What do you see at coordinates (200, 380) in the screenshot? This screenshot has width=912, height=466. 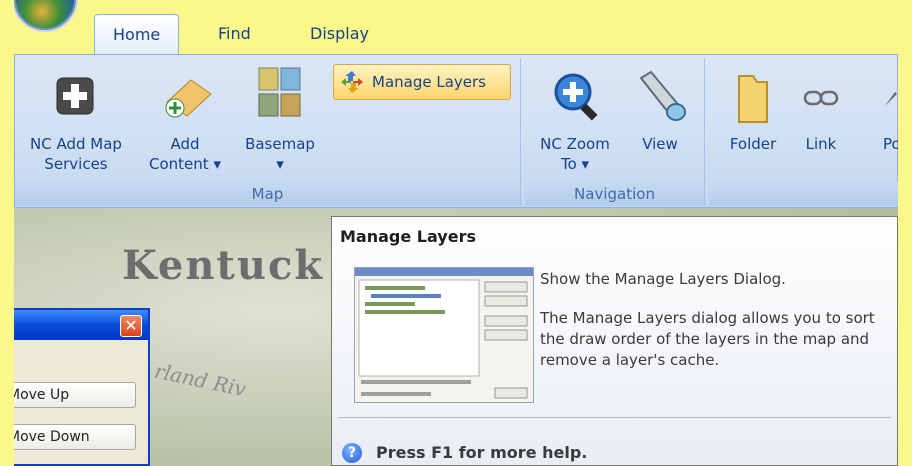 I see `map-label-river: rland Riv` at bounding box center [200, 380].